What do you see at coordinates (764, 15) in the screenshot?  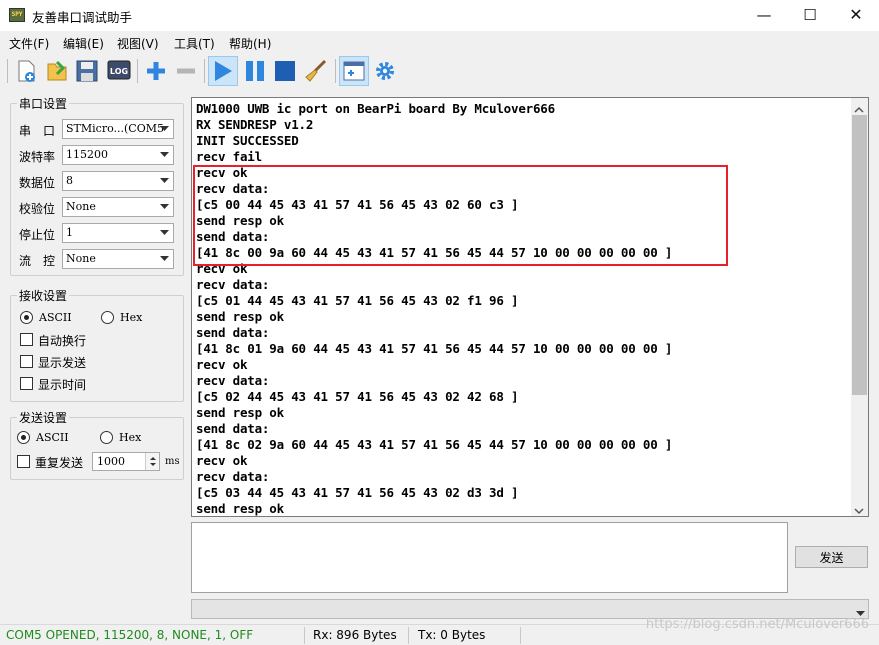 I see `minimize-button: —` at bounding box center [764, 15].